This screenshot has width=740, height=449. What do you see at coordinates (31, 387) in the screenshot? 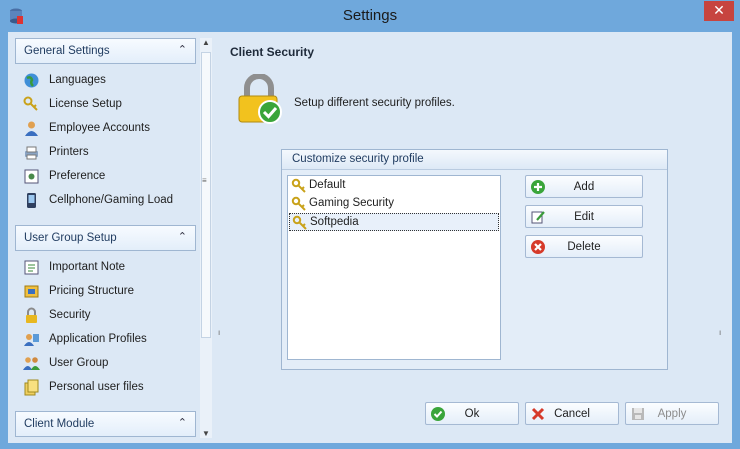
I see `files-icon` at bounding box center [31, 387].